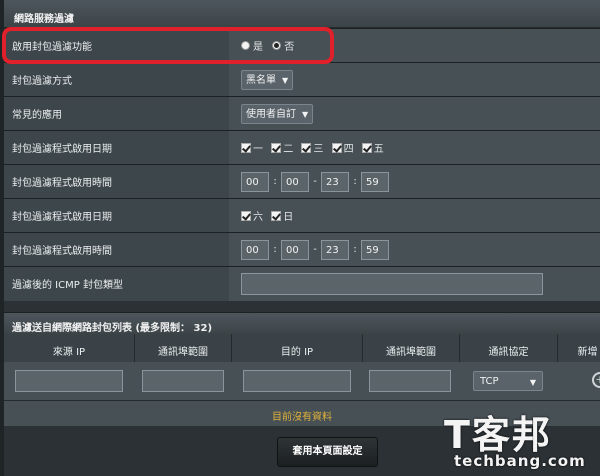  Describe the element at coordinates (375, 249) in the screenshot. I see `weekend-end-minute-input: 59` at that location.